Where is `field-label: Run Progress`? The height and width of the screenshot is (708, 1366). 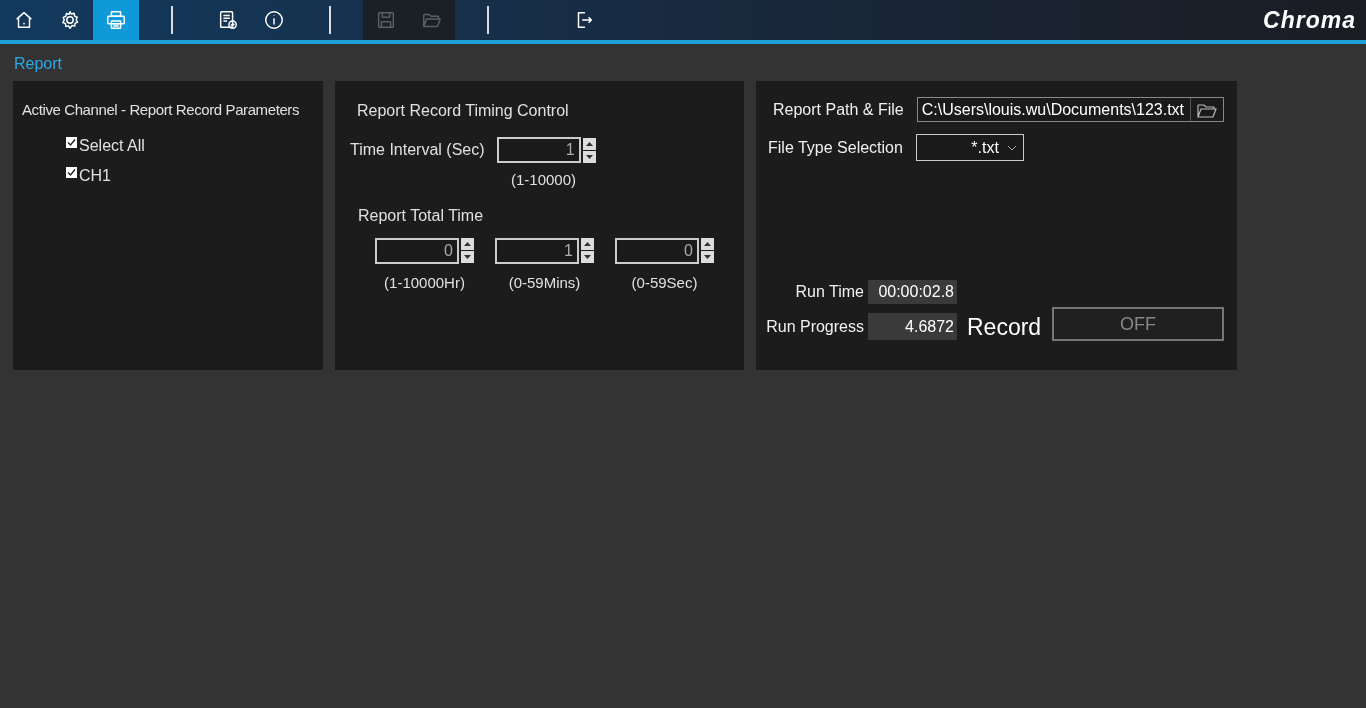 field-label: Run Progress is located at coordinates (815, 327).